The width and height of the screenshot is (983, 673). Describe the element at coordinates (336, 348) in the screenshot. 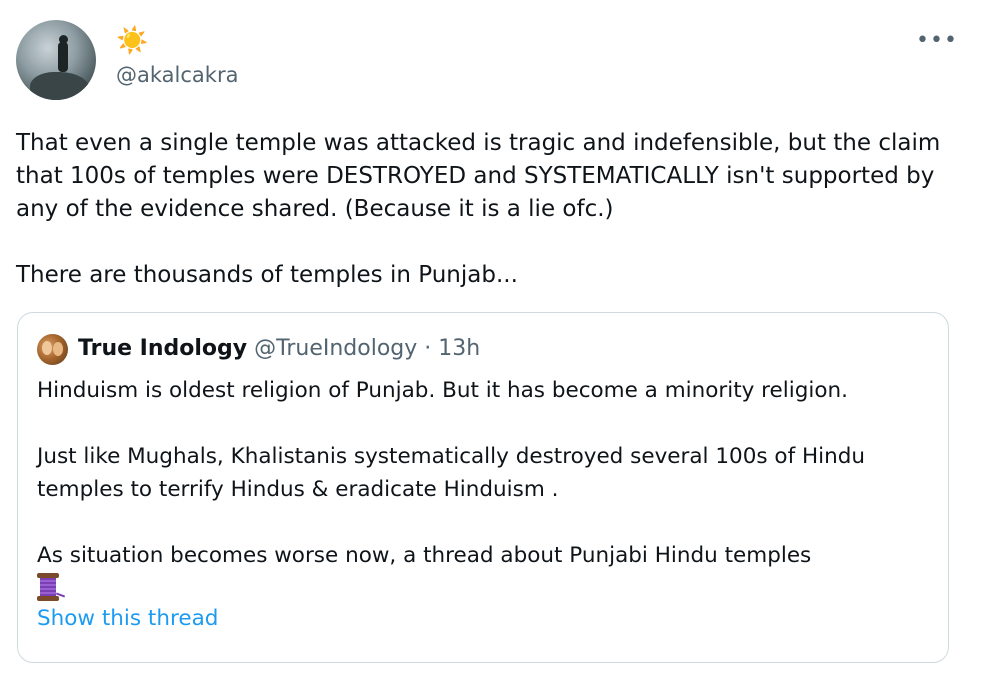

I see `quoted-handle: @TrueIndology` at that location.